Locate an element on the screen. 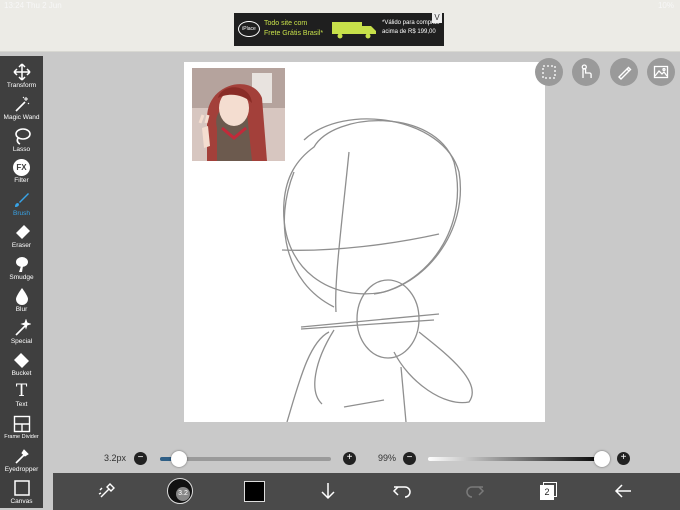 The image size is (680, 510). tool-smudge: Smudge is located at coordinates (21, 268).